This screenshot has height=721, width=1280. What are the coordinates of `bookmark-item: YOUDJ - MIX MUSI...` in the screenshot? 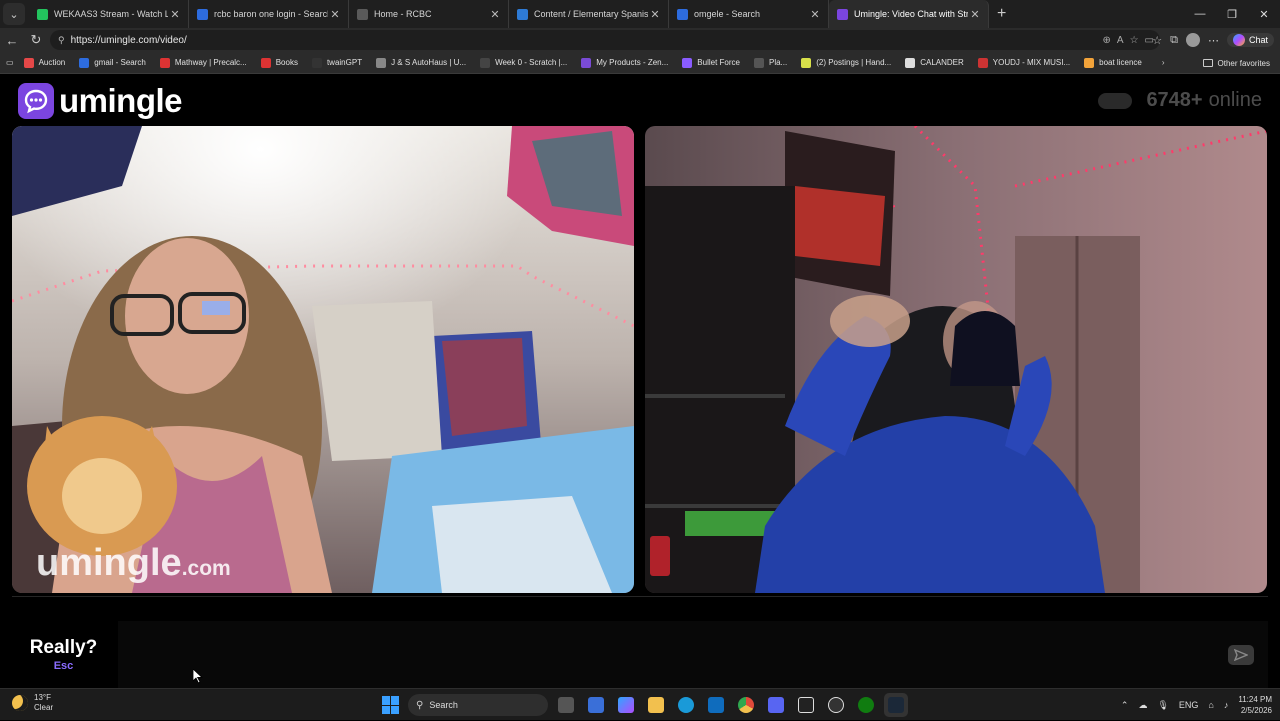 It's located at (1024, 62).